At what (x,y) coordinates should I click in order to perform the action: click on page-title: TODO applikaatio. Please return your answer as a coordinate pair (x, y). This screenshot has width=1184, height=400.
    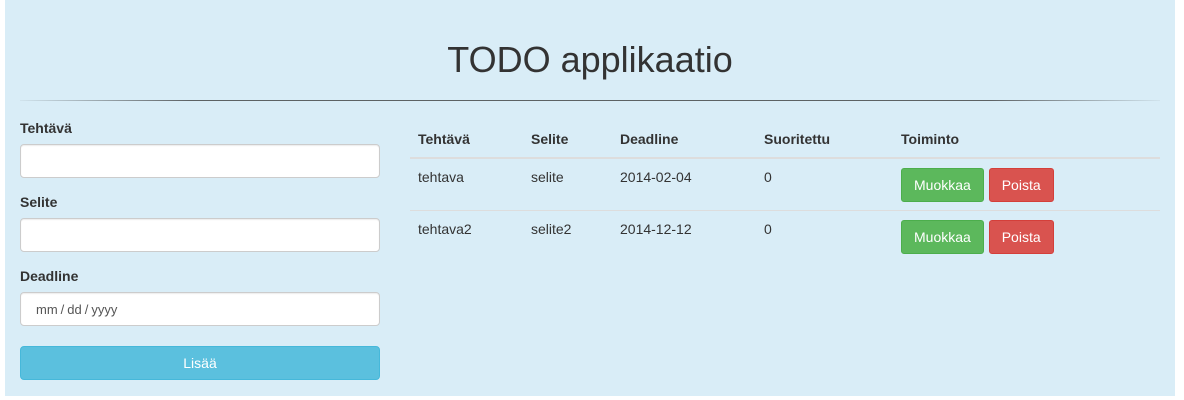
    Looking at the image, I should click on (590, 59).